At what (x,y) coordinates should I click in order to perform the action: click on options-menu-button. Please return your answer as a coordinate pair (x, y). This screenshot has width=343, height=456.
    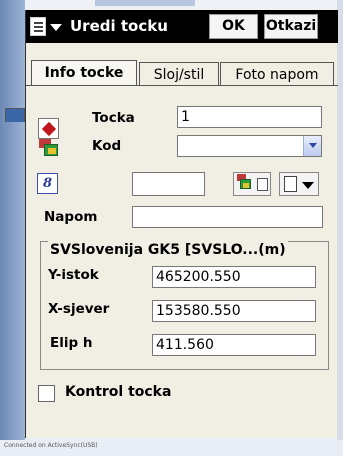
    Looking at the image, I should click on (299, 184).